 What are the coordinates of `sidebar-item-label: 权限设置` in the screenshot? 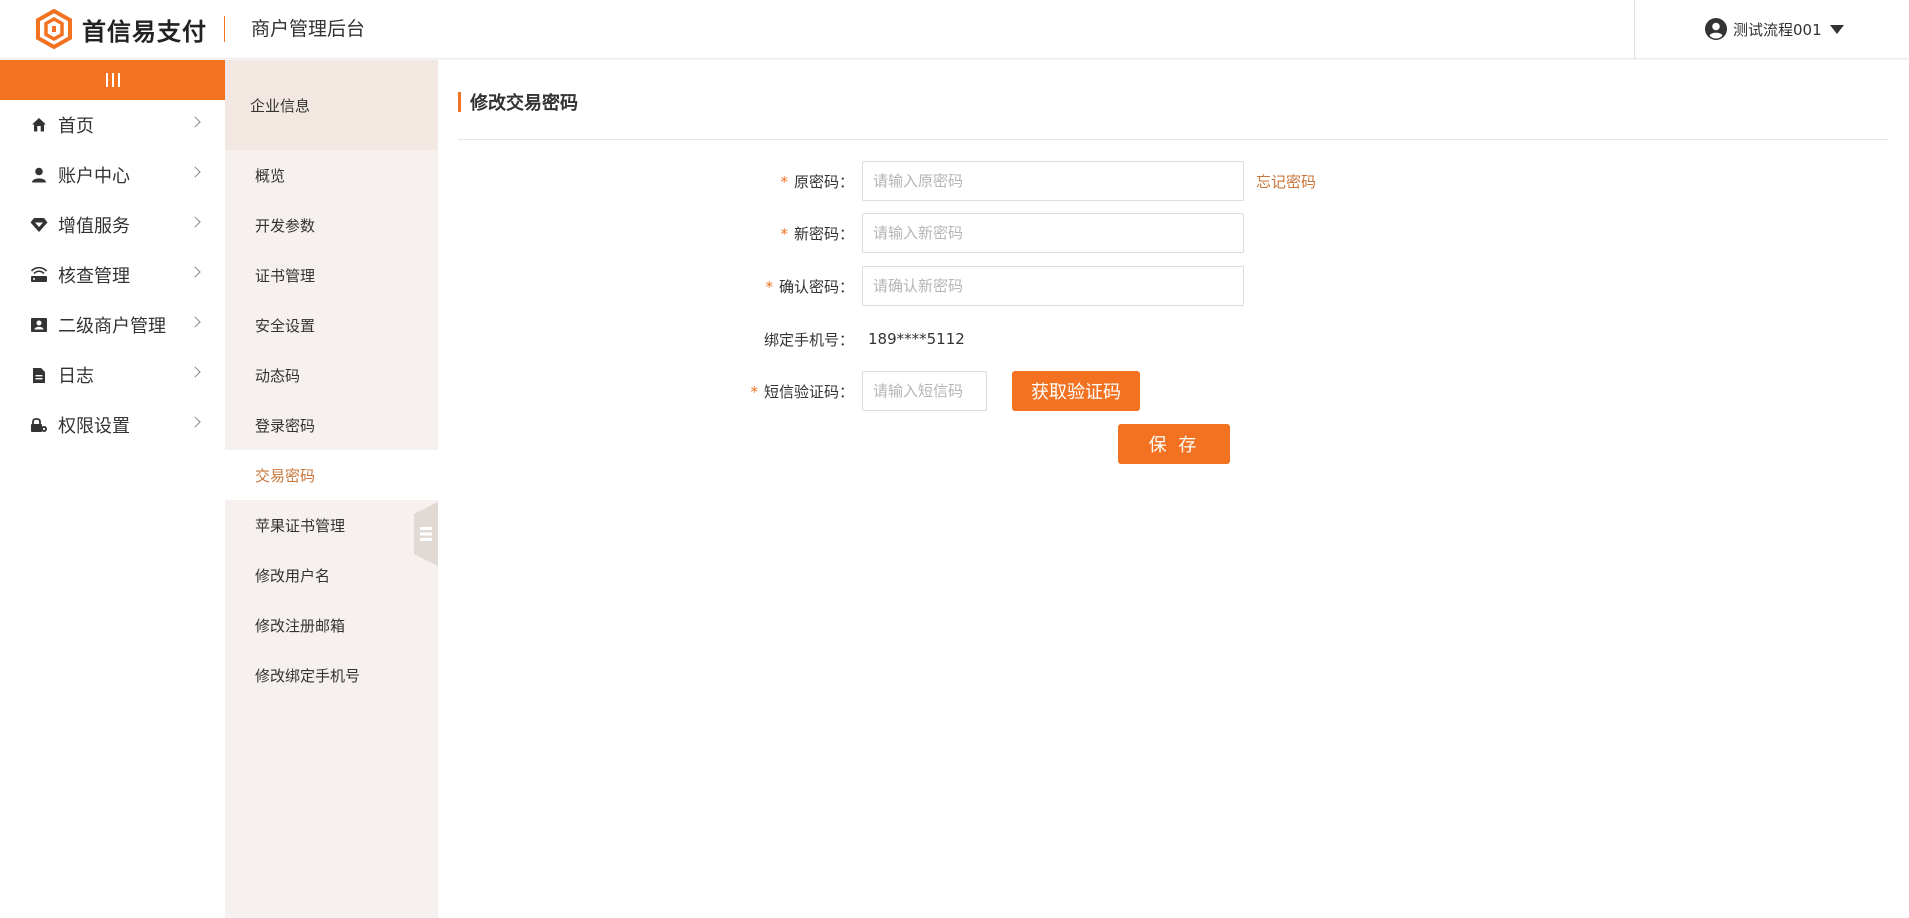 It's located at (94, 426).